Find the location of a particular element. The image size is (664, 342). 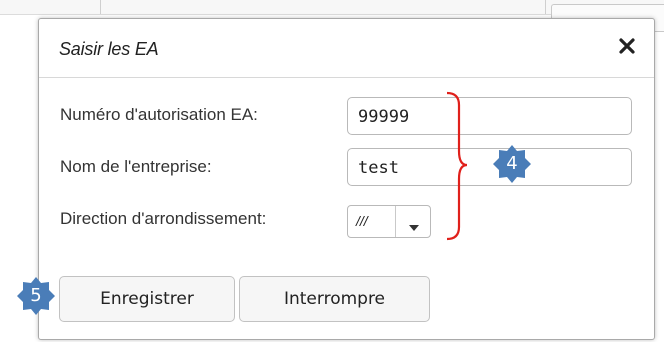

authorization-number-label: Numéro d'autorisation EA: is located at coordinates (159, 114).